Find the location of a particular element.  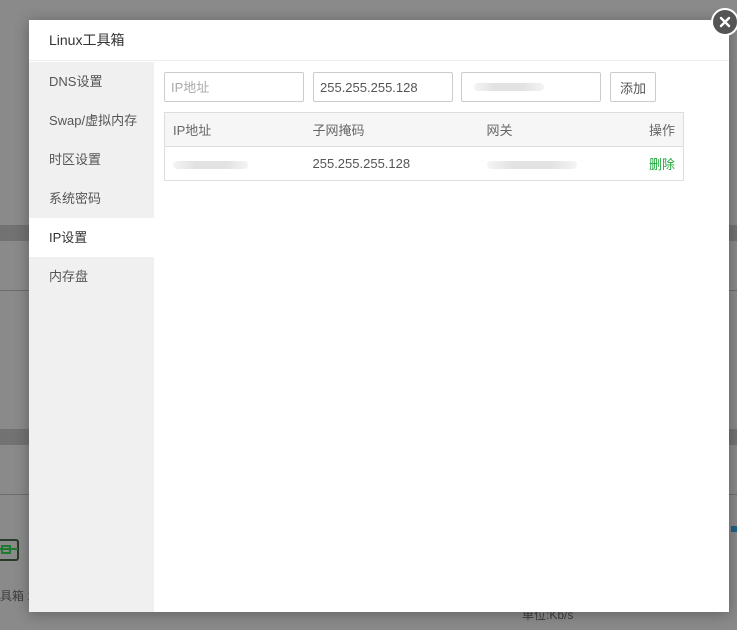

column-header-action: 操作 is located at coordinates (651, 129).